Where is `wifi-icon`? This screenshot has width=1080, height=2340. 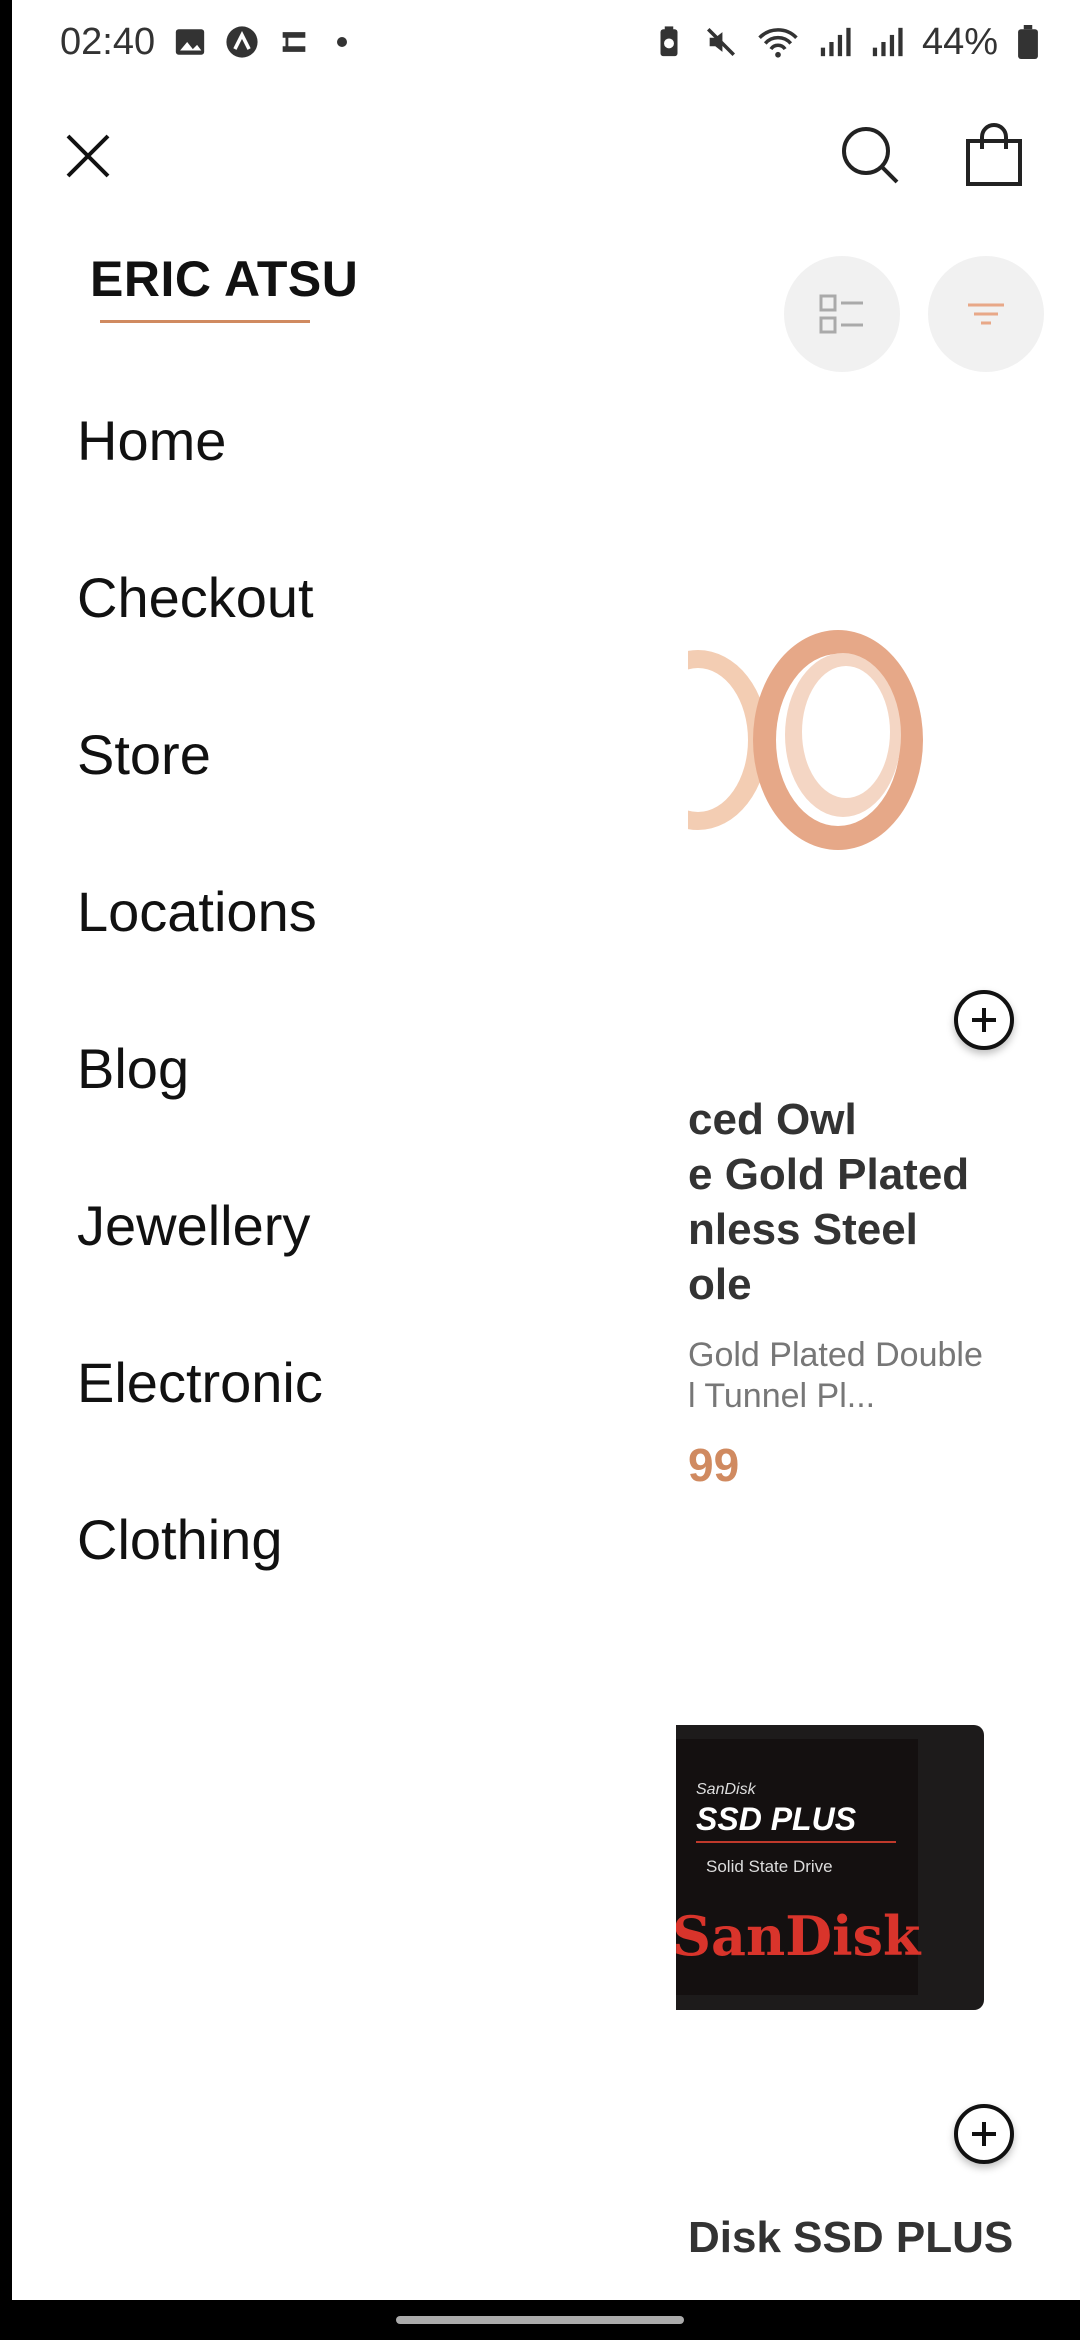 wifi-icon is located at coordinates (778, 43).